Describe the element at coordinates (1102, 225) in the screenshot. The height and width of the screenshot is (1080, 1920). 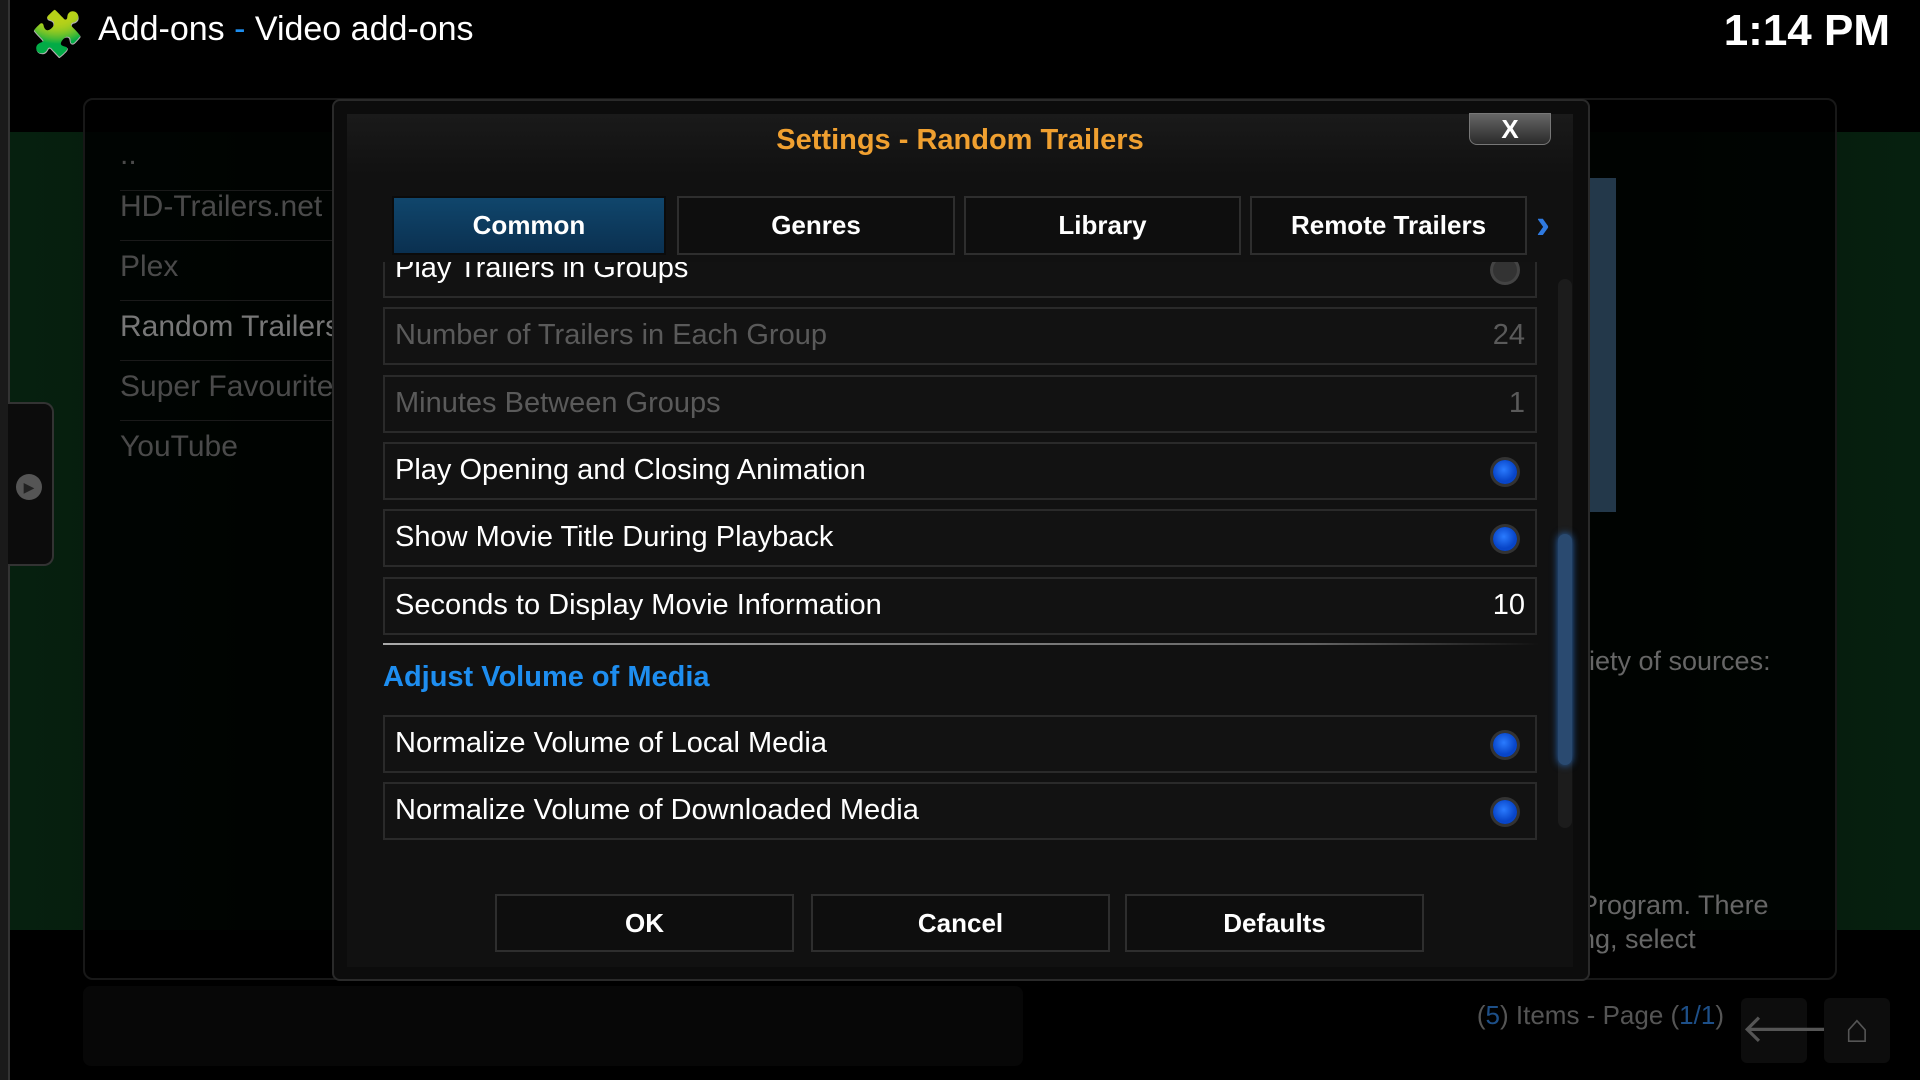
I see `tab-library: Library` at that location.